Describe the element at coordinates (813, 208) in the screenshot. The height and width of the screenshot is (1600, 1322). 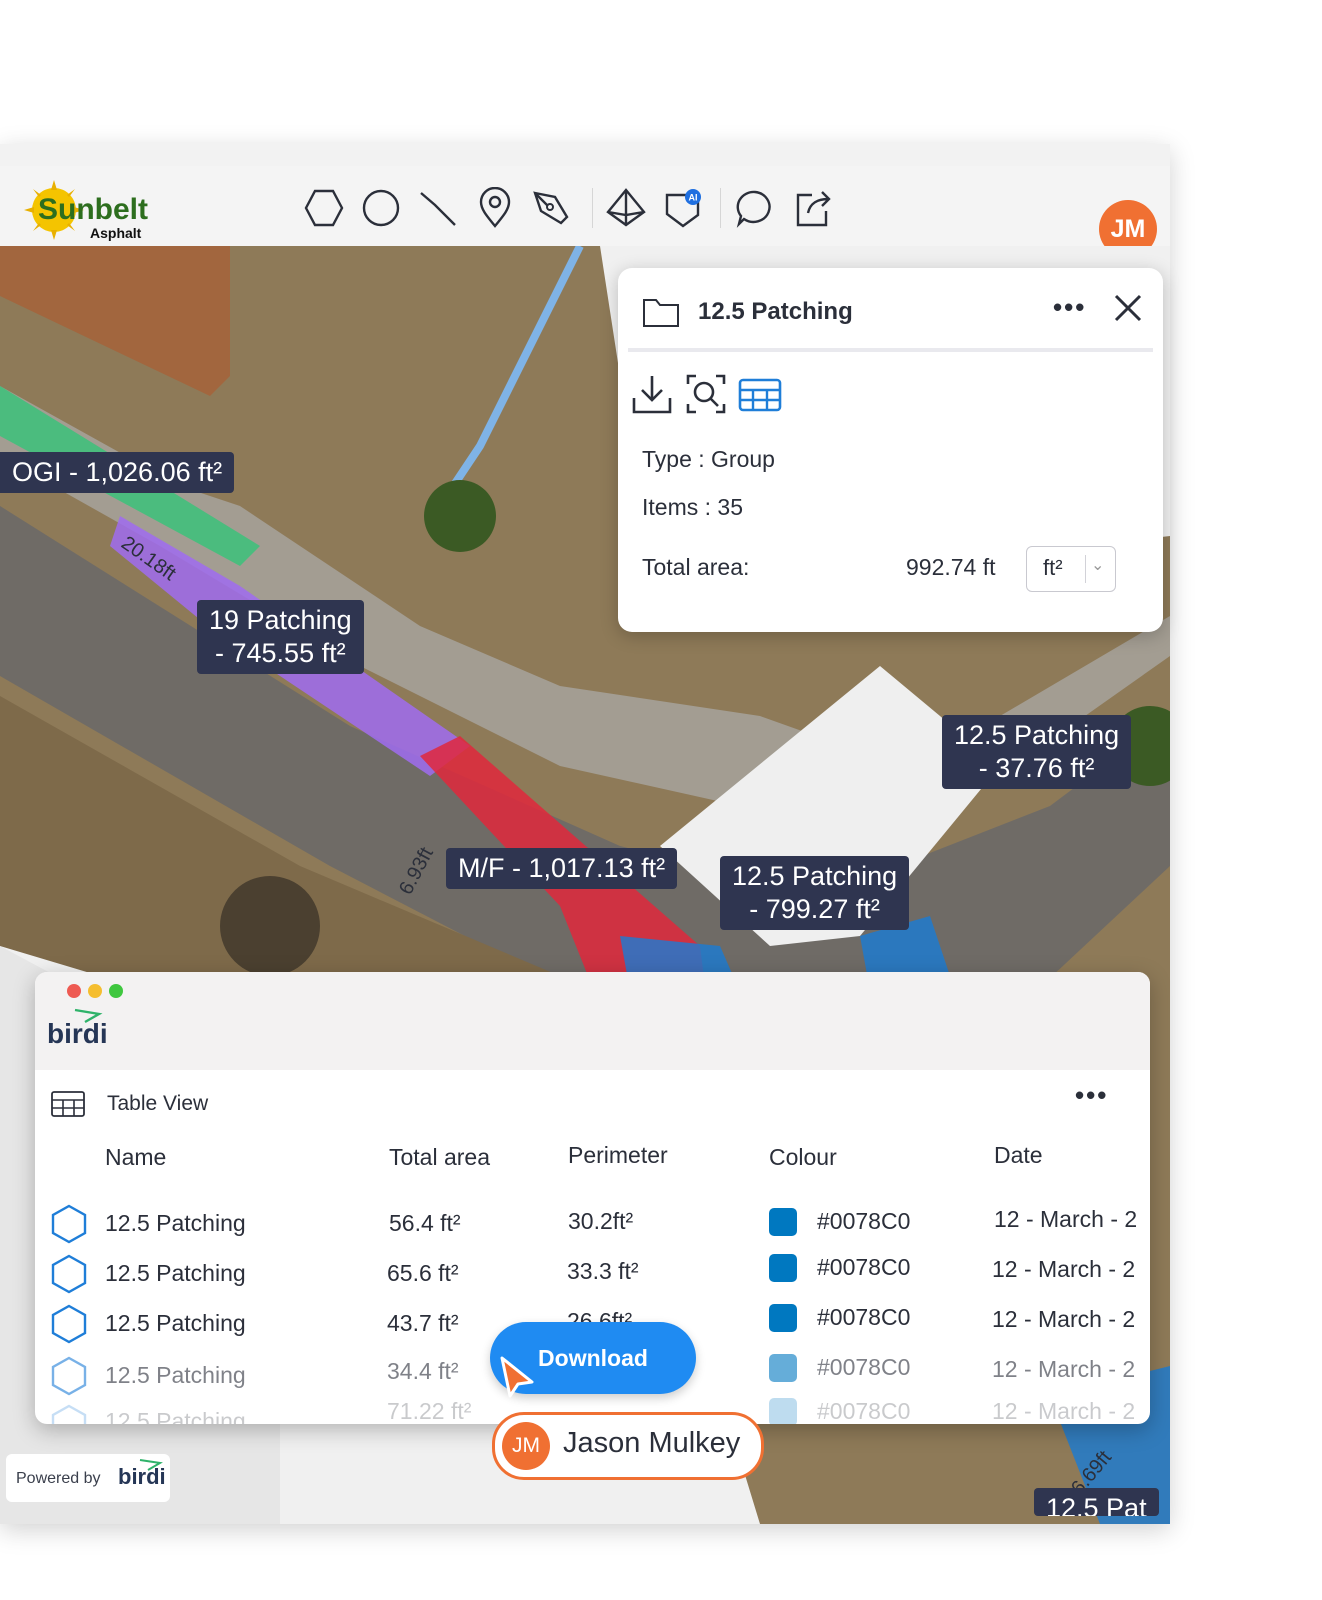
I see `share-icon` at that location.